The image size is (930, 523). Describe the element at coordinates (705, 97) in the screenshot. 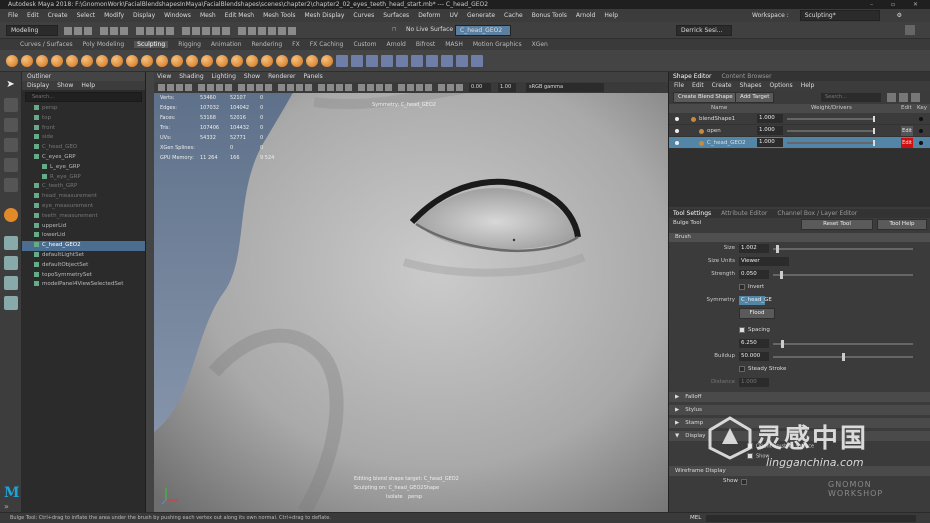

I see `create-blend-shape-button: Create Blend Shape` at that location.